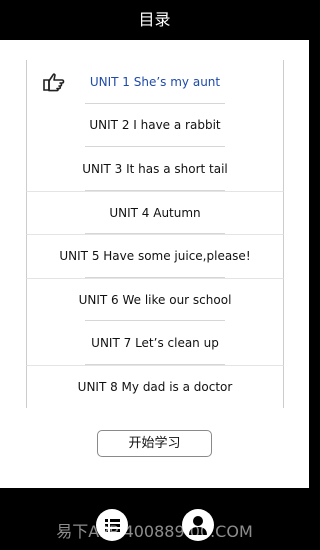  I want to click on unit-row-8: UNIT 8 My dad is a doctor, so click(155, 386).